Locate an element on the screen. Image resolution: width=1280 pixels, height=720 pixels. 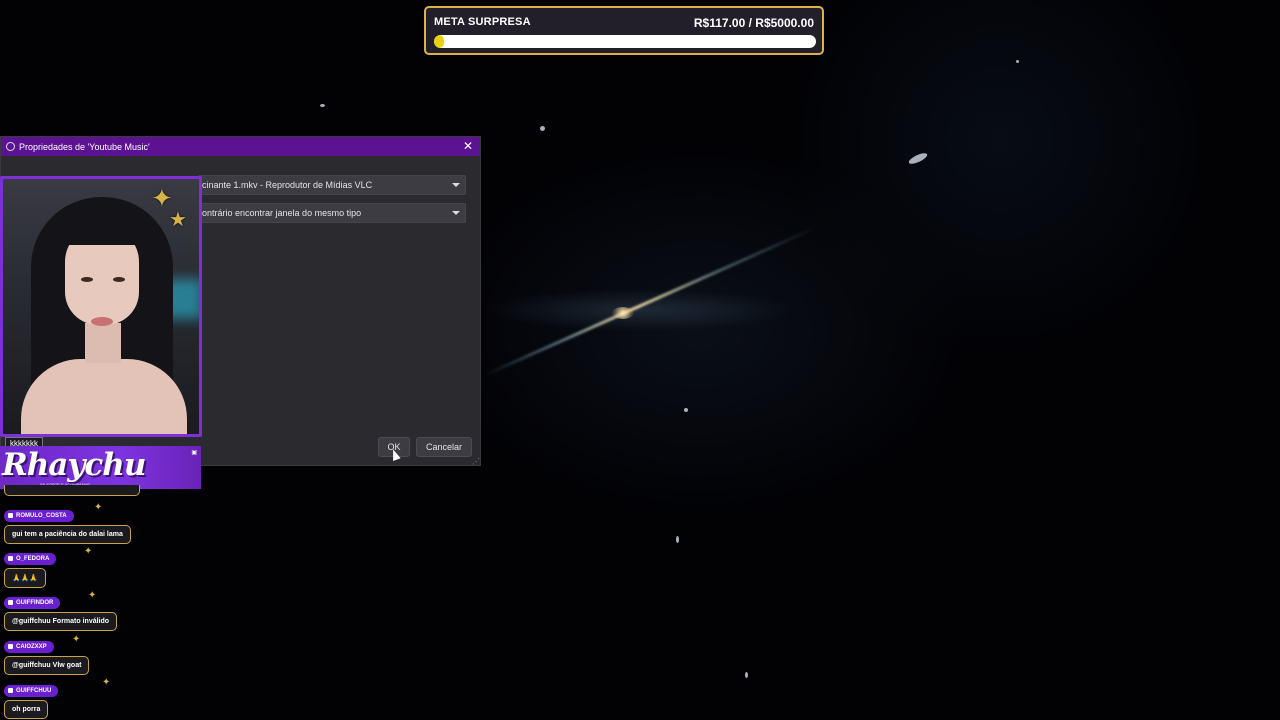
streamer-bangs is located at coordinates (102, 230).